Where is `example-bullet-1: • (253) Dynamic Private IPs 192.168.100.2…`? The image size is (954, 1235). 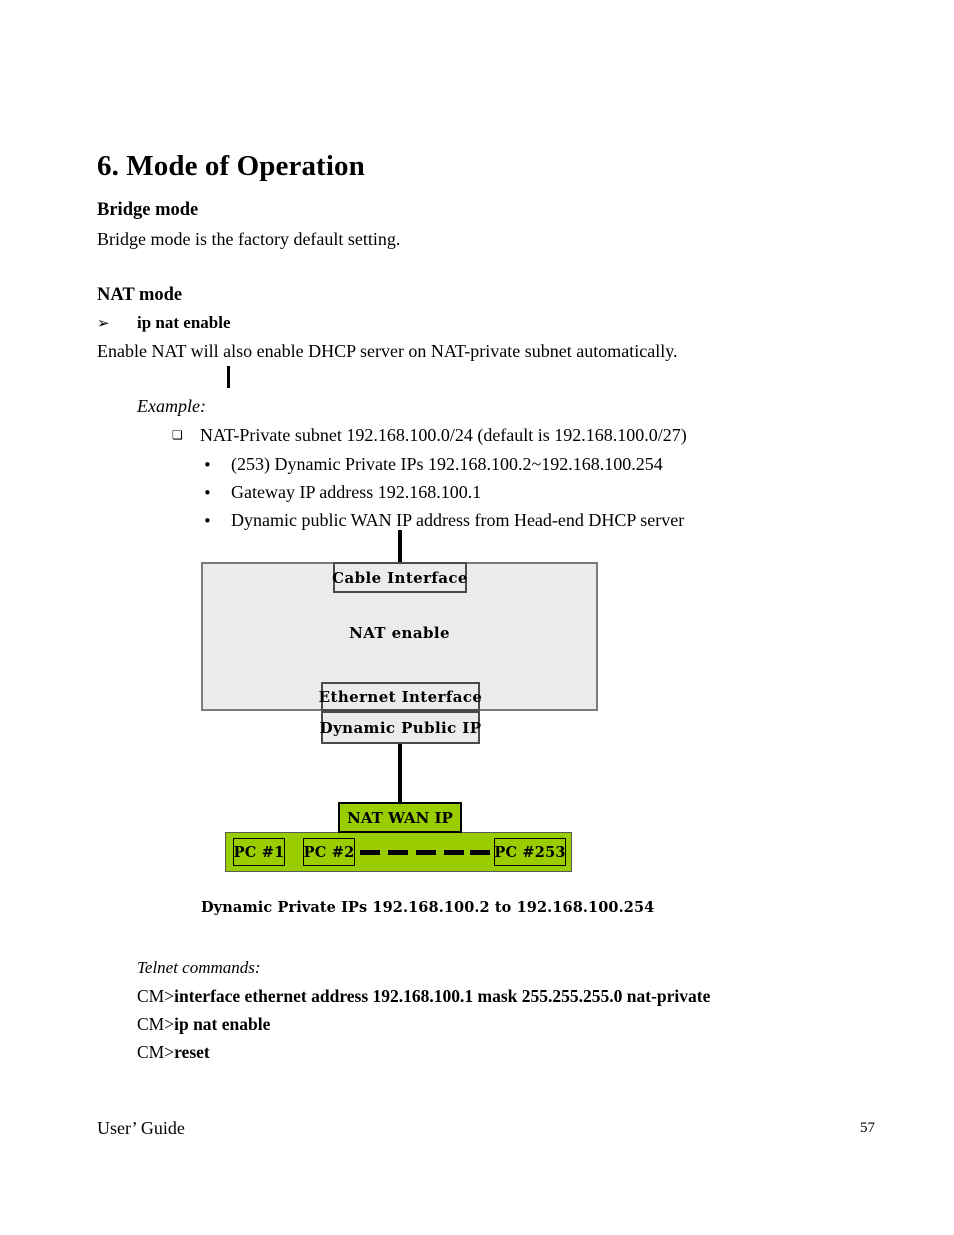 example-bullet-1: • (253) Dynamic Private IPs 192.168.100.2… is located at coordinates (433, 464).